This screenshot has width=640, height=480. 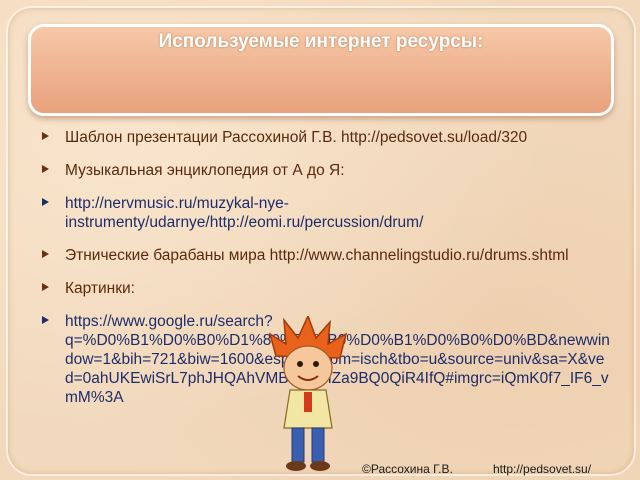 I want to click on cartoon-boy-icon, so click(x=308, y=393).